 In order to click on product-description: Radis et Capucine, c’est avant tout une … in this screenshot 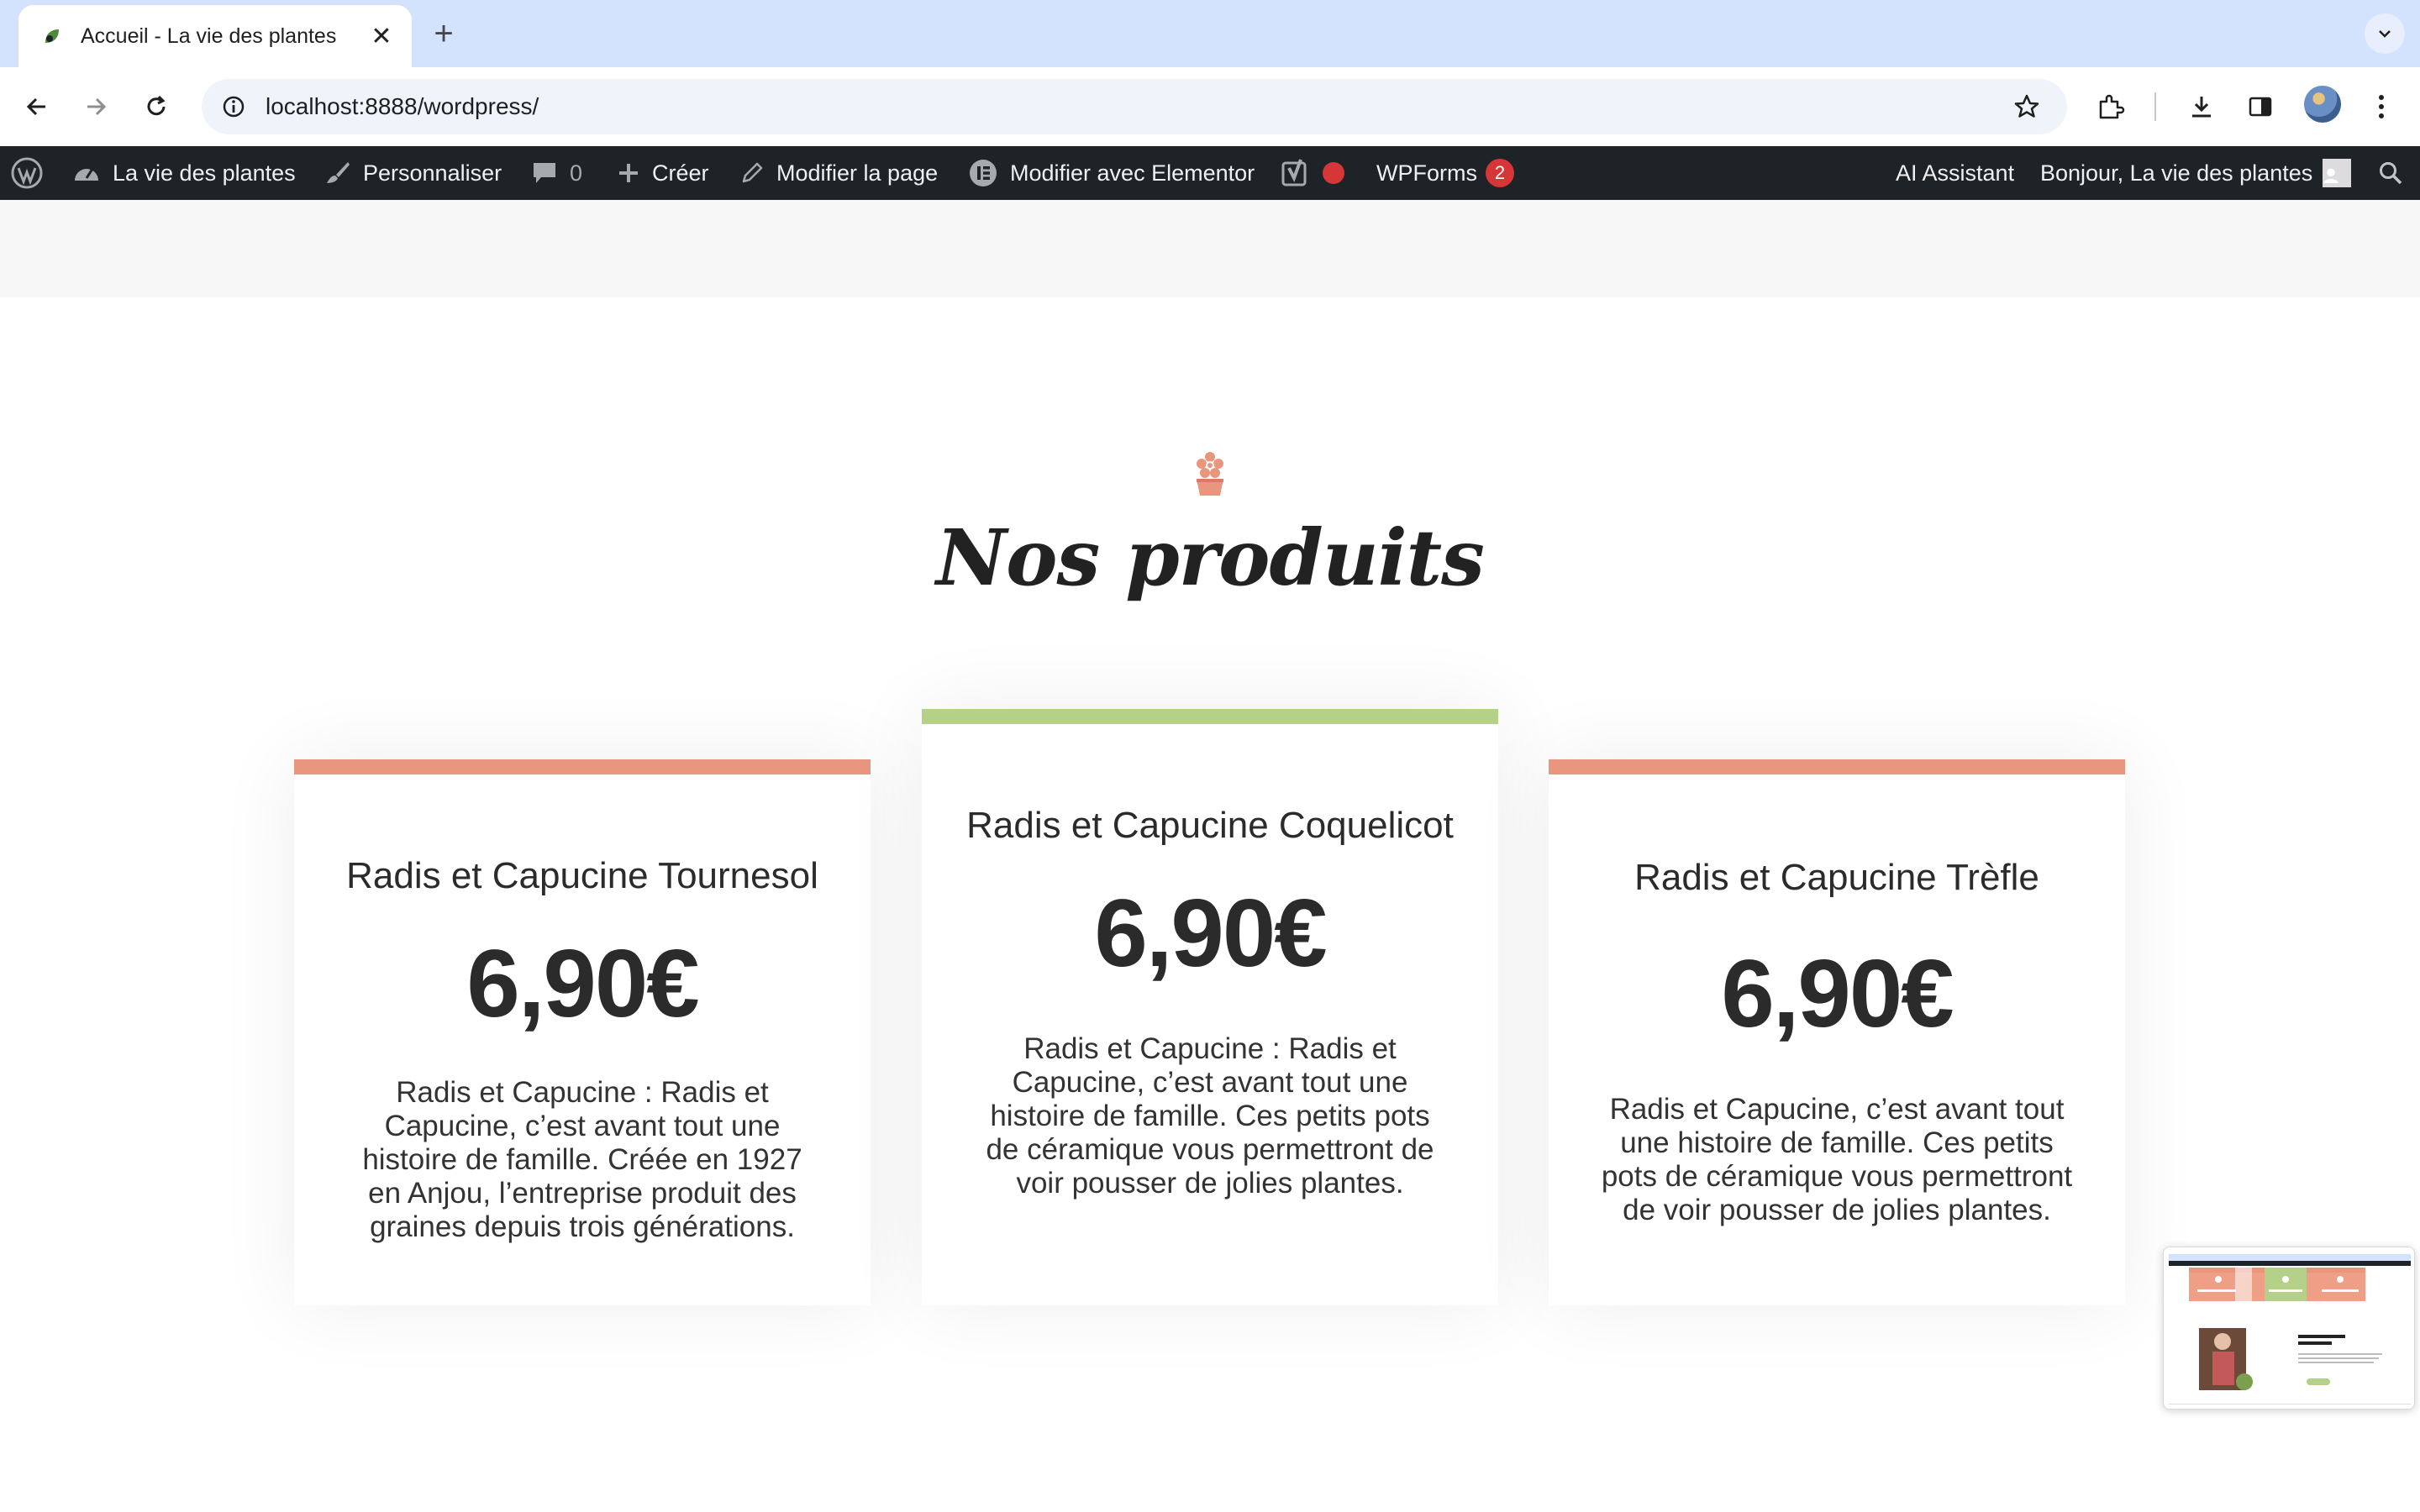, I will do `click(1837, 1159)`.